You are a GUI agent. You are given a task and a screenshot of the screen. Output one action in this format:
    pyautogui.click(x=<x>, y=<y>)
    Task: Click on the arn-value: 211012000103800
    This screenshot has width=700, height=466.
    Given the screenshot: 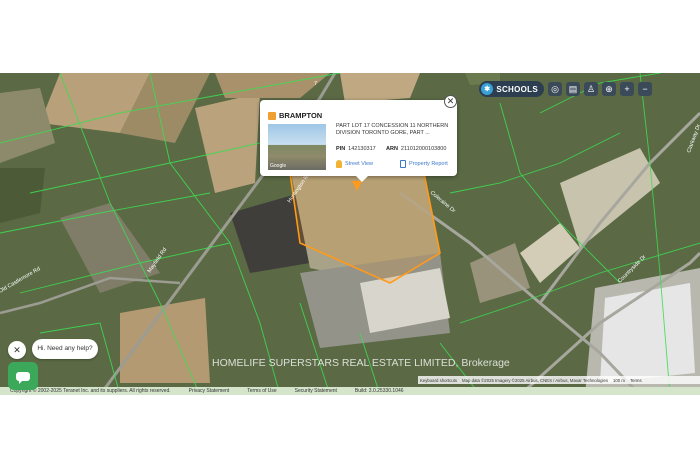 What is the action you would take?
    pyautogui.click(x=423, y=149)
    